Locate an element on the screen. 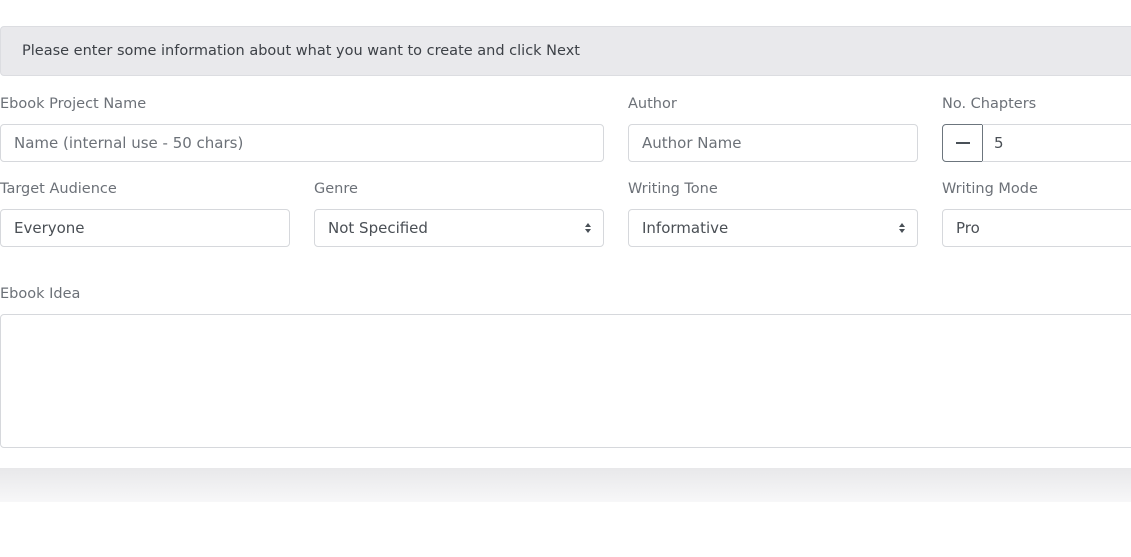 This screenshot has height=557, width=1131. minus-icon is located at coordinates (962, 143).